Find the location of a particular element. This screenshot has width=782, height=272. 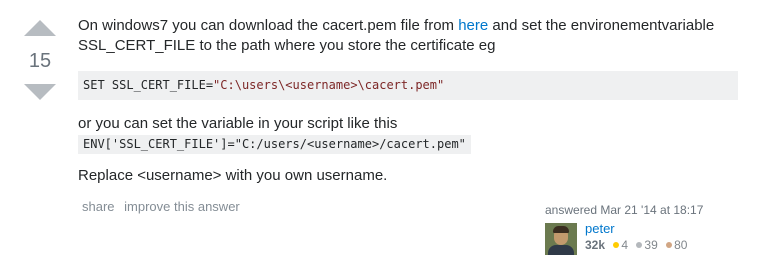

bronze-badge-icon is located at coordinates (669, 245).